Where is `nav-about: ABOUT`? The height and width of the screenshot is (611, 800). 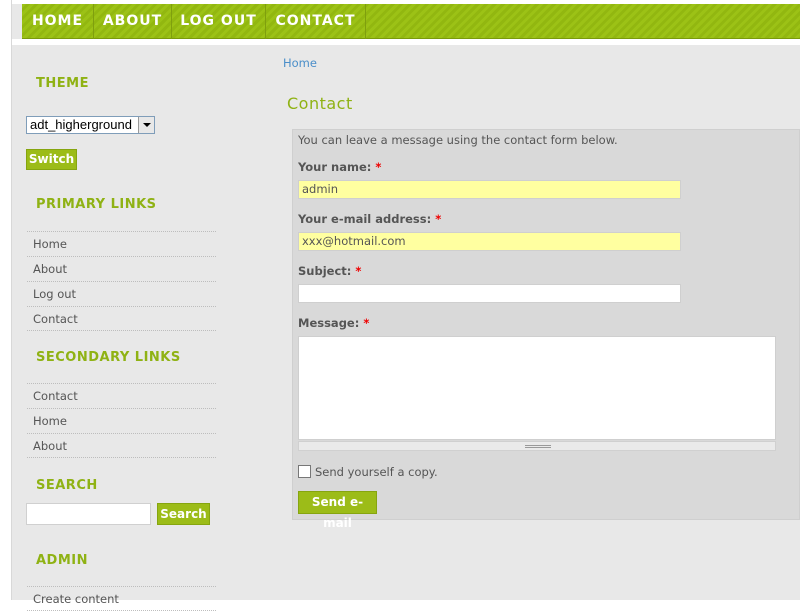 nav-about: ABOUT is located at coordinates (133, 21).